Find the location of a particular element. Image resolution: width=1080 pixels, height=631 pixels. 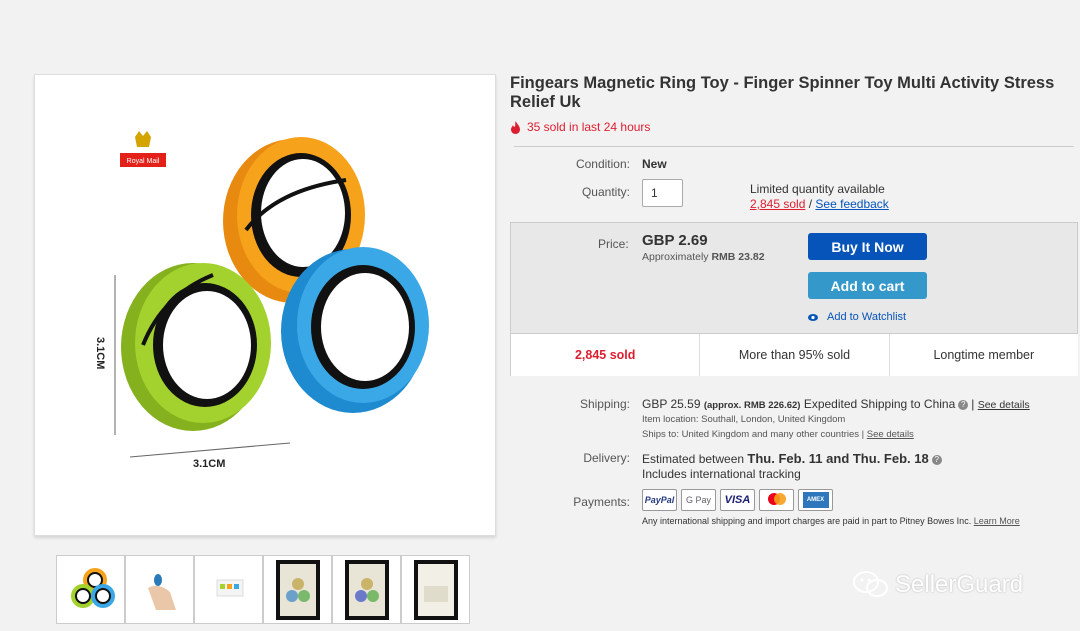

stat-sold-count: 2,845 sold is located at coordinates (606, 355).